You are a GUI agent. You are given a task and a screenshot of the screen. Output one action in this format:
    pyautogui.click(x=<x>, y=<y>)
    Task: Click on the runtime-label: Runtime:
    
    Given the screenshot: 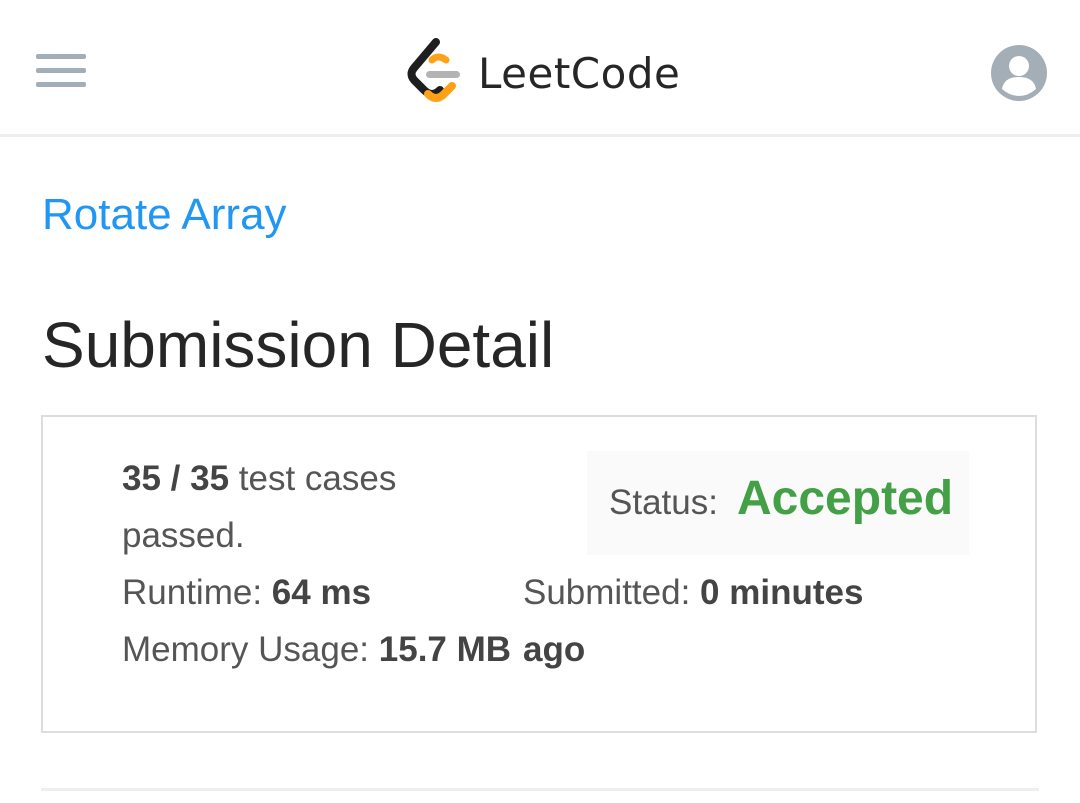 What is the action you would take?
    pyautogui.click(x=192, y=592)
    